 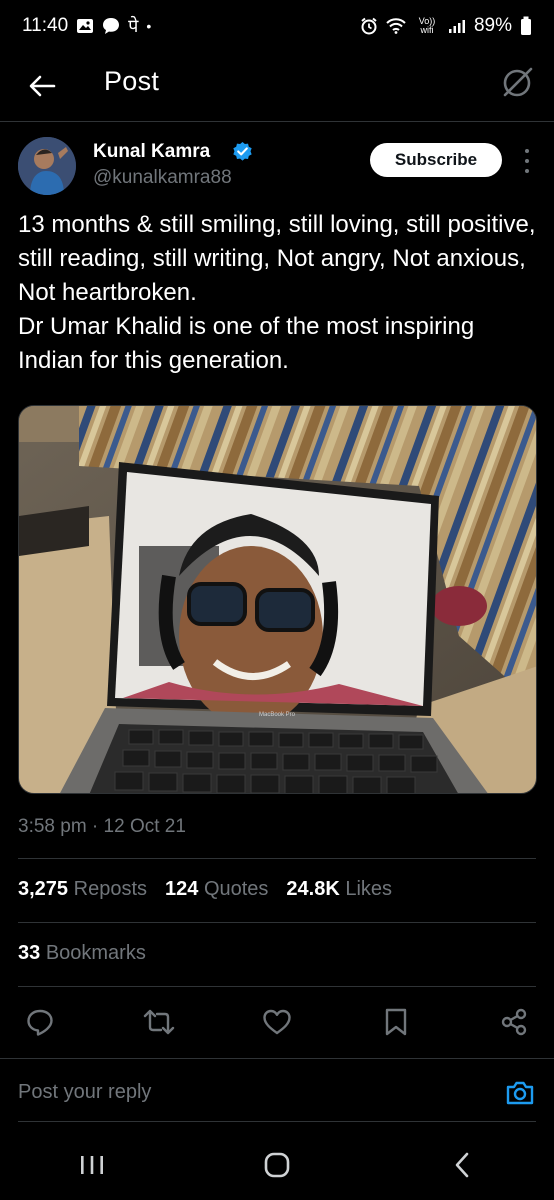 I want to click on author-handle: @kunalkamra88, so click(x=162, y=178).